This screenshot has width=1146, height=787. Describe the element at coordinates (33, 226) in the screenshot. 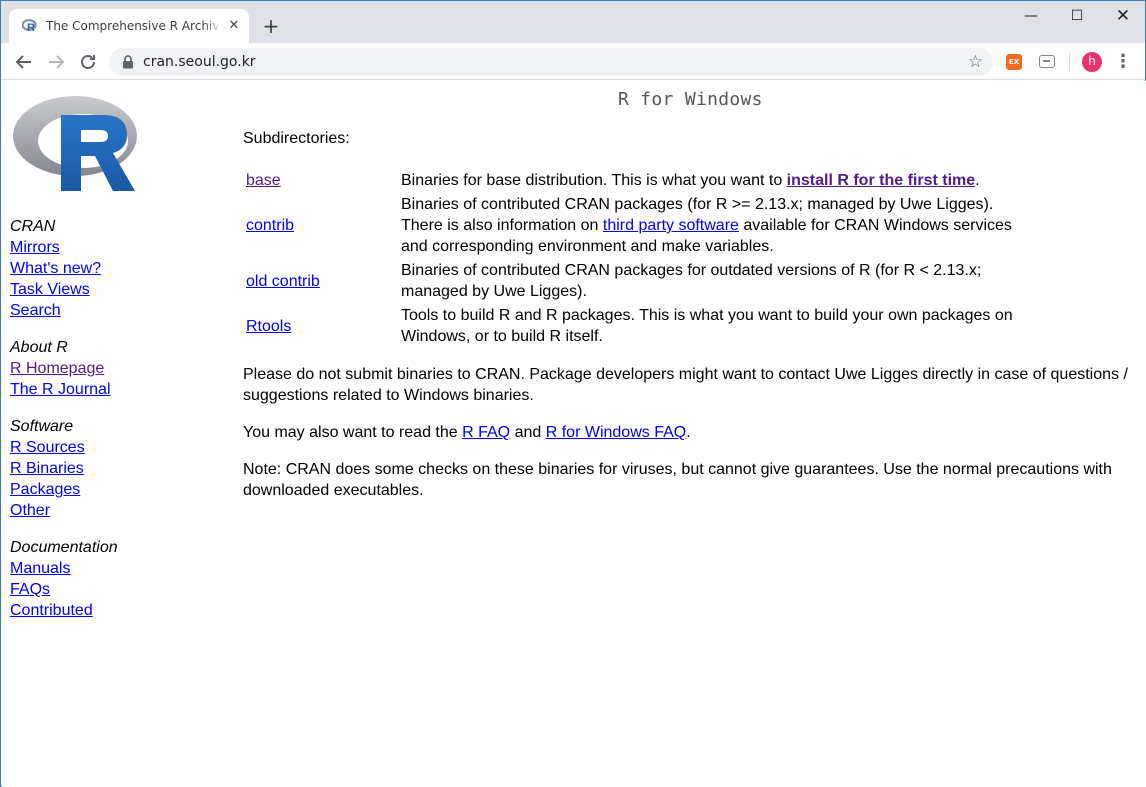

I see `sidebar-heading-cran: CRAN` at that location.